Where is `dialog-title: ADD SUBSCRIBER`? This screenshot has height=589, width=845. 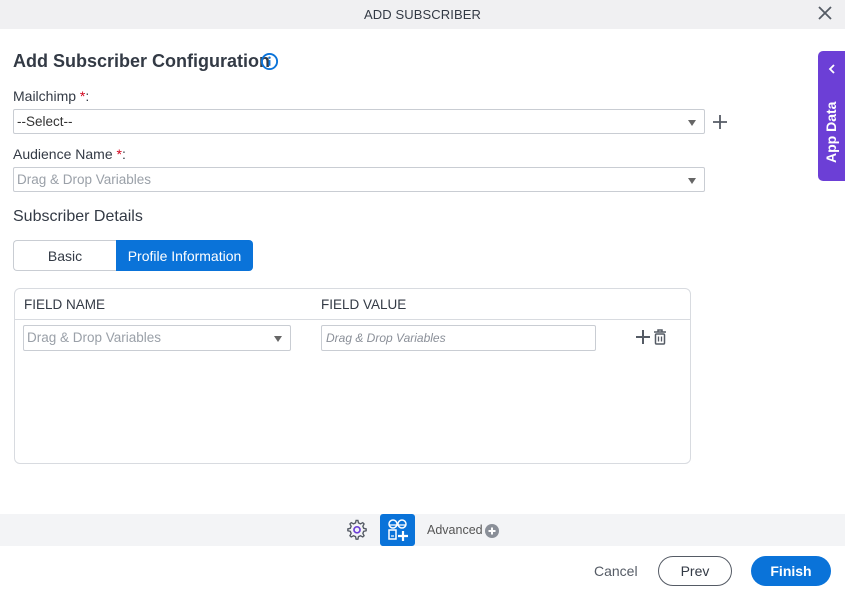
dialog-title: ADD SUBSCRIBER is located at coordinates (422, 14).